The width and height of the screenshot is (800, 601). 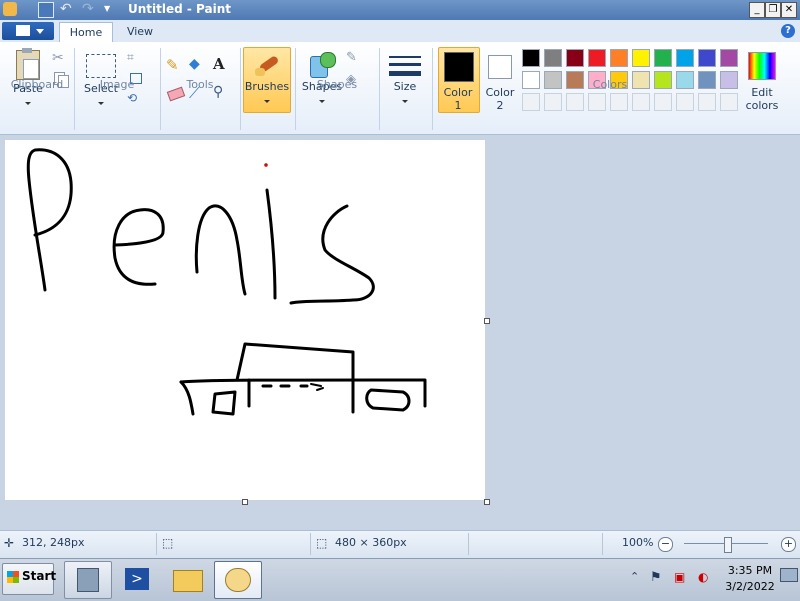 What do you see at coordinates (638, 578) in the screenshot?
I see `show-hidden-icons-icon: ⌃` at bounding box center [638, 578].